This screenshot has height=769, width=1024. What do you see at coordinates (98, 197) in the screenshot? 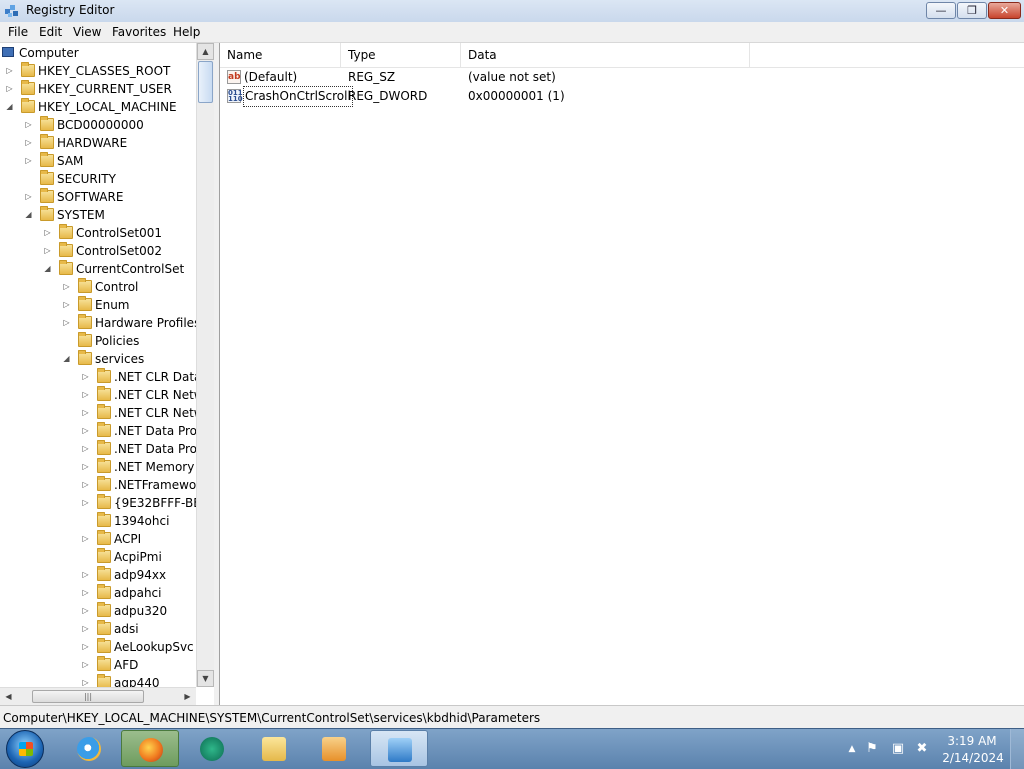
I see `tree-node: ▷ SOFTWARE` at bounding box center [98, 197].